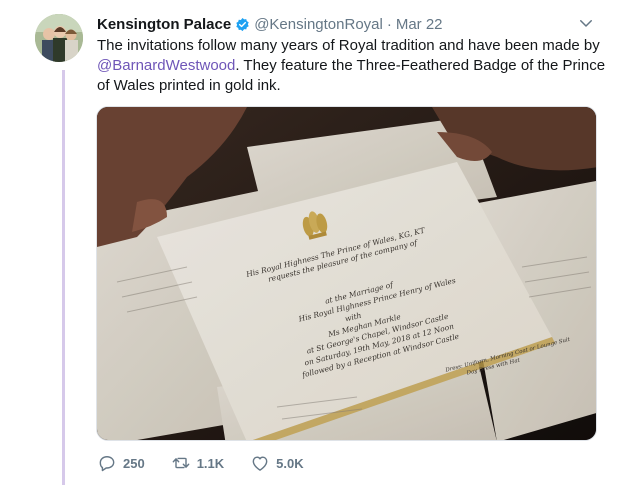 This screenshot has width=632, height=485. I want to click on author-name: Kensington Palace, so click(164, 24).